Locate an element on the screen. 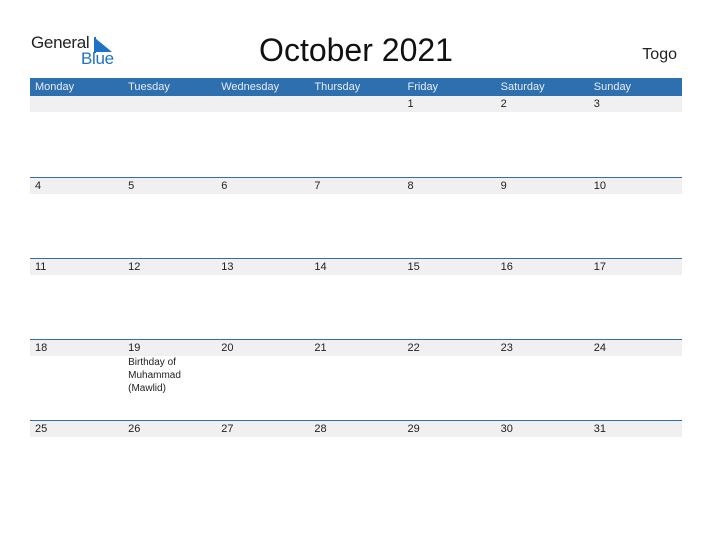 This screenshot has height=550, width=712. day-number: 22 is located at coordinates (413, 348).